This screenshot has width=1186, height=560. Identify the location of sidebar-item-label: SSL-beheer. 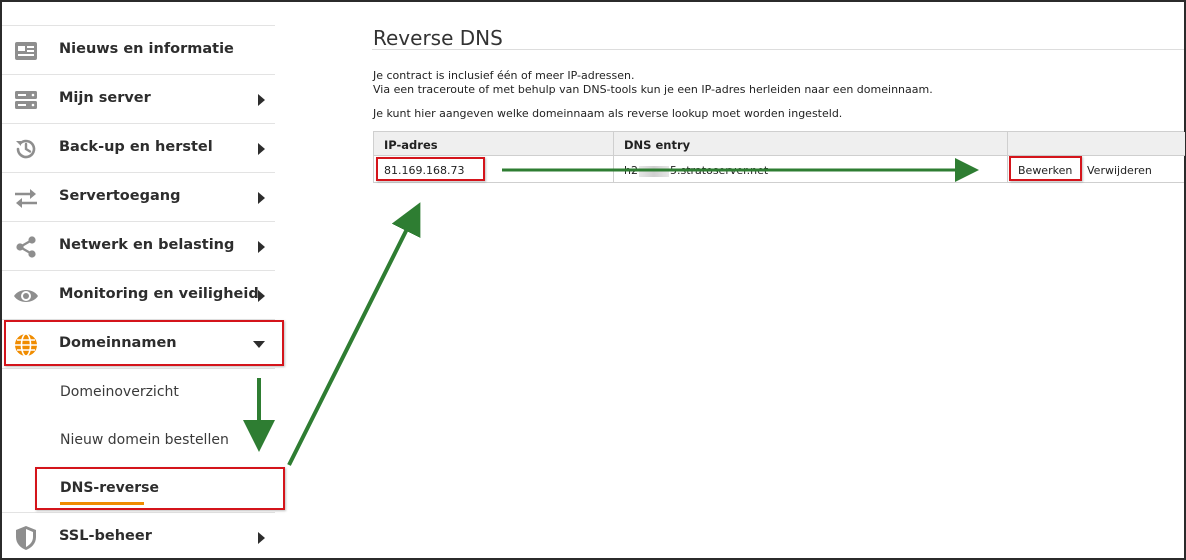
(105, 536).